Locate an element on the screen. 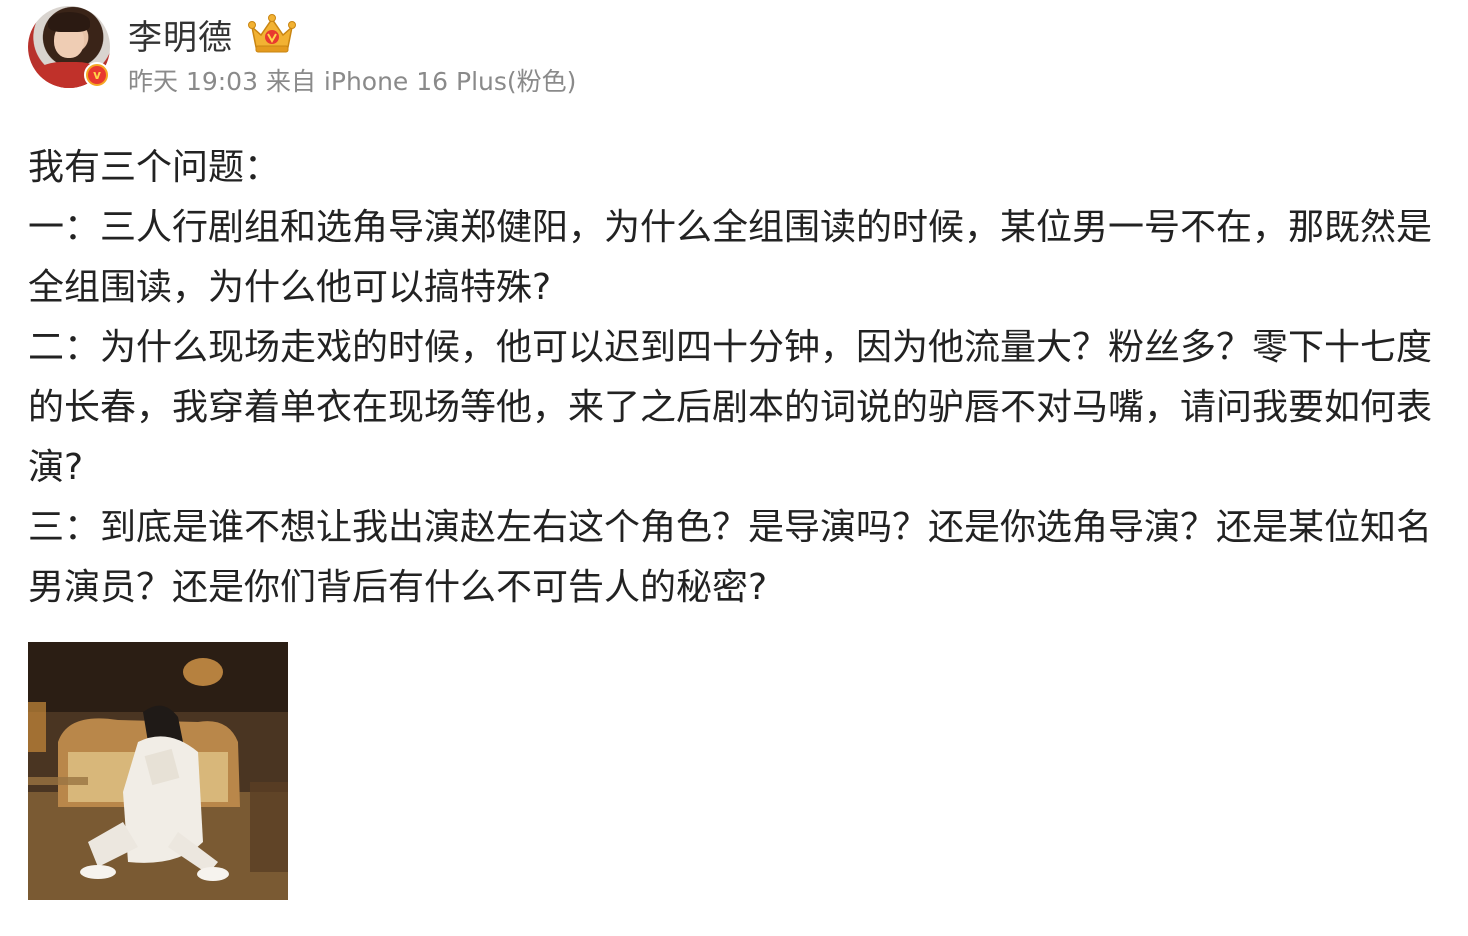  source-prefix: 来自 is located at coordinates (290, 81).